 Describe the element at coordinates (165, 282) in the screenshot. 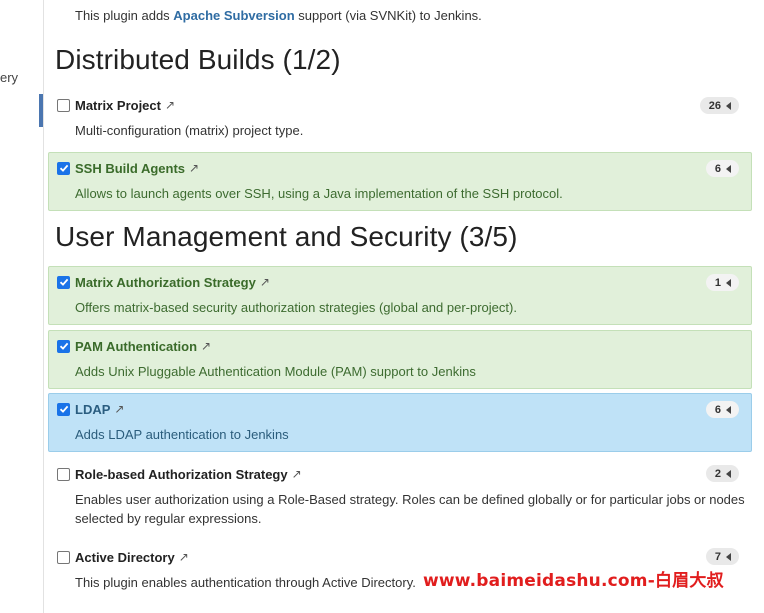

I see `plugin-name: Matrix Authorization Strategy` at that location.